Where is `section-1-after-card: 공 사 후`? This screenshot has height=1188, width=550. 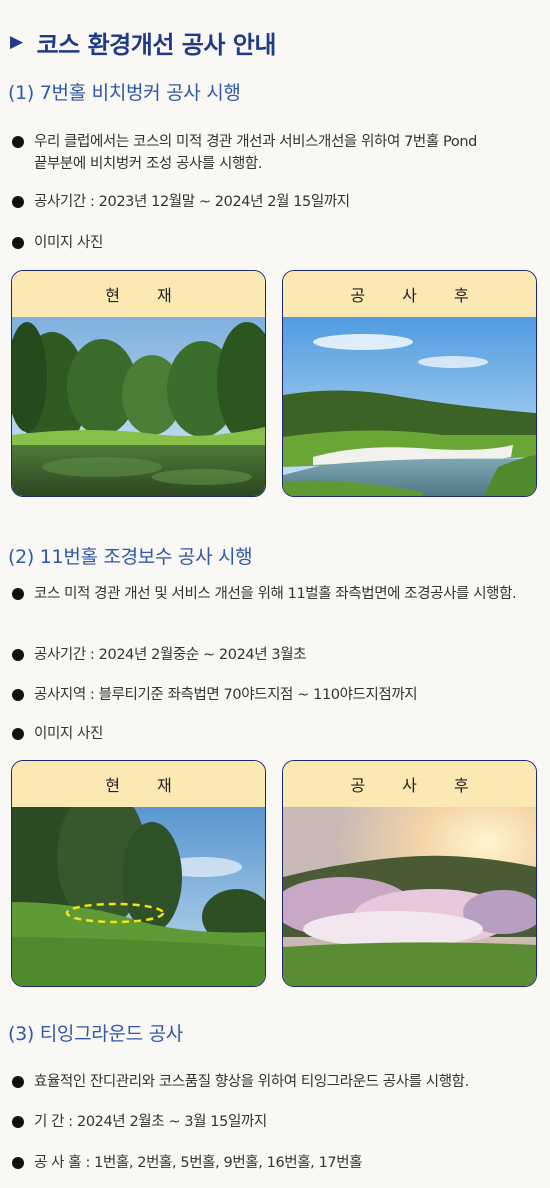
section-1-after-card: 공 사 후 is located at coordinates (409, 383).